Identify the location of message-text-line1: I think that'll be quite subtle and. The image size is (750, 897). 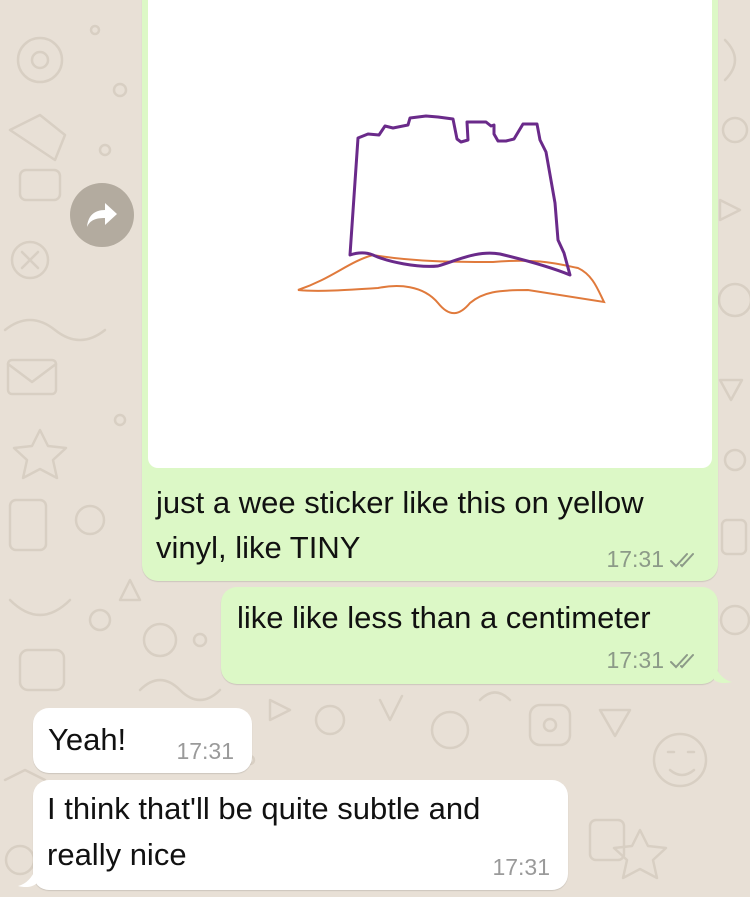
(264, 808).